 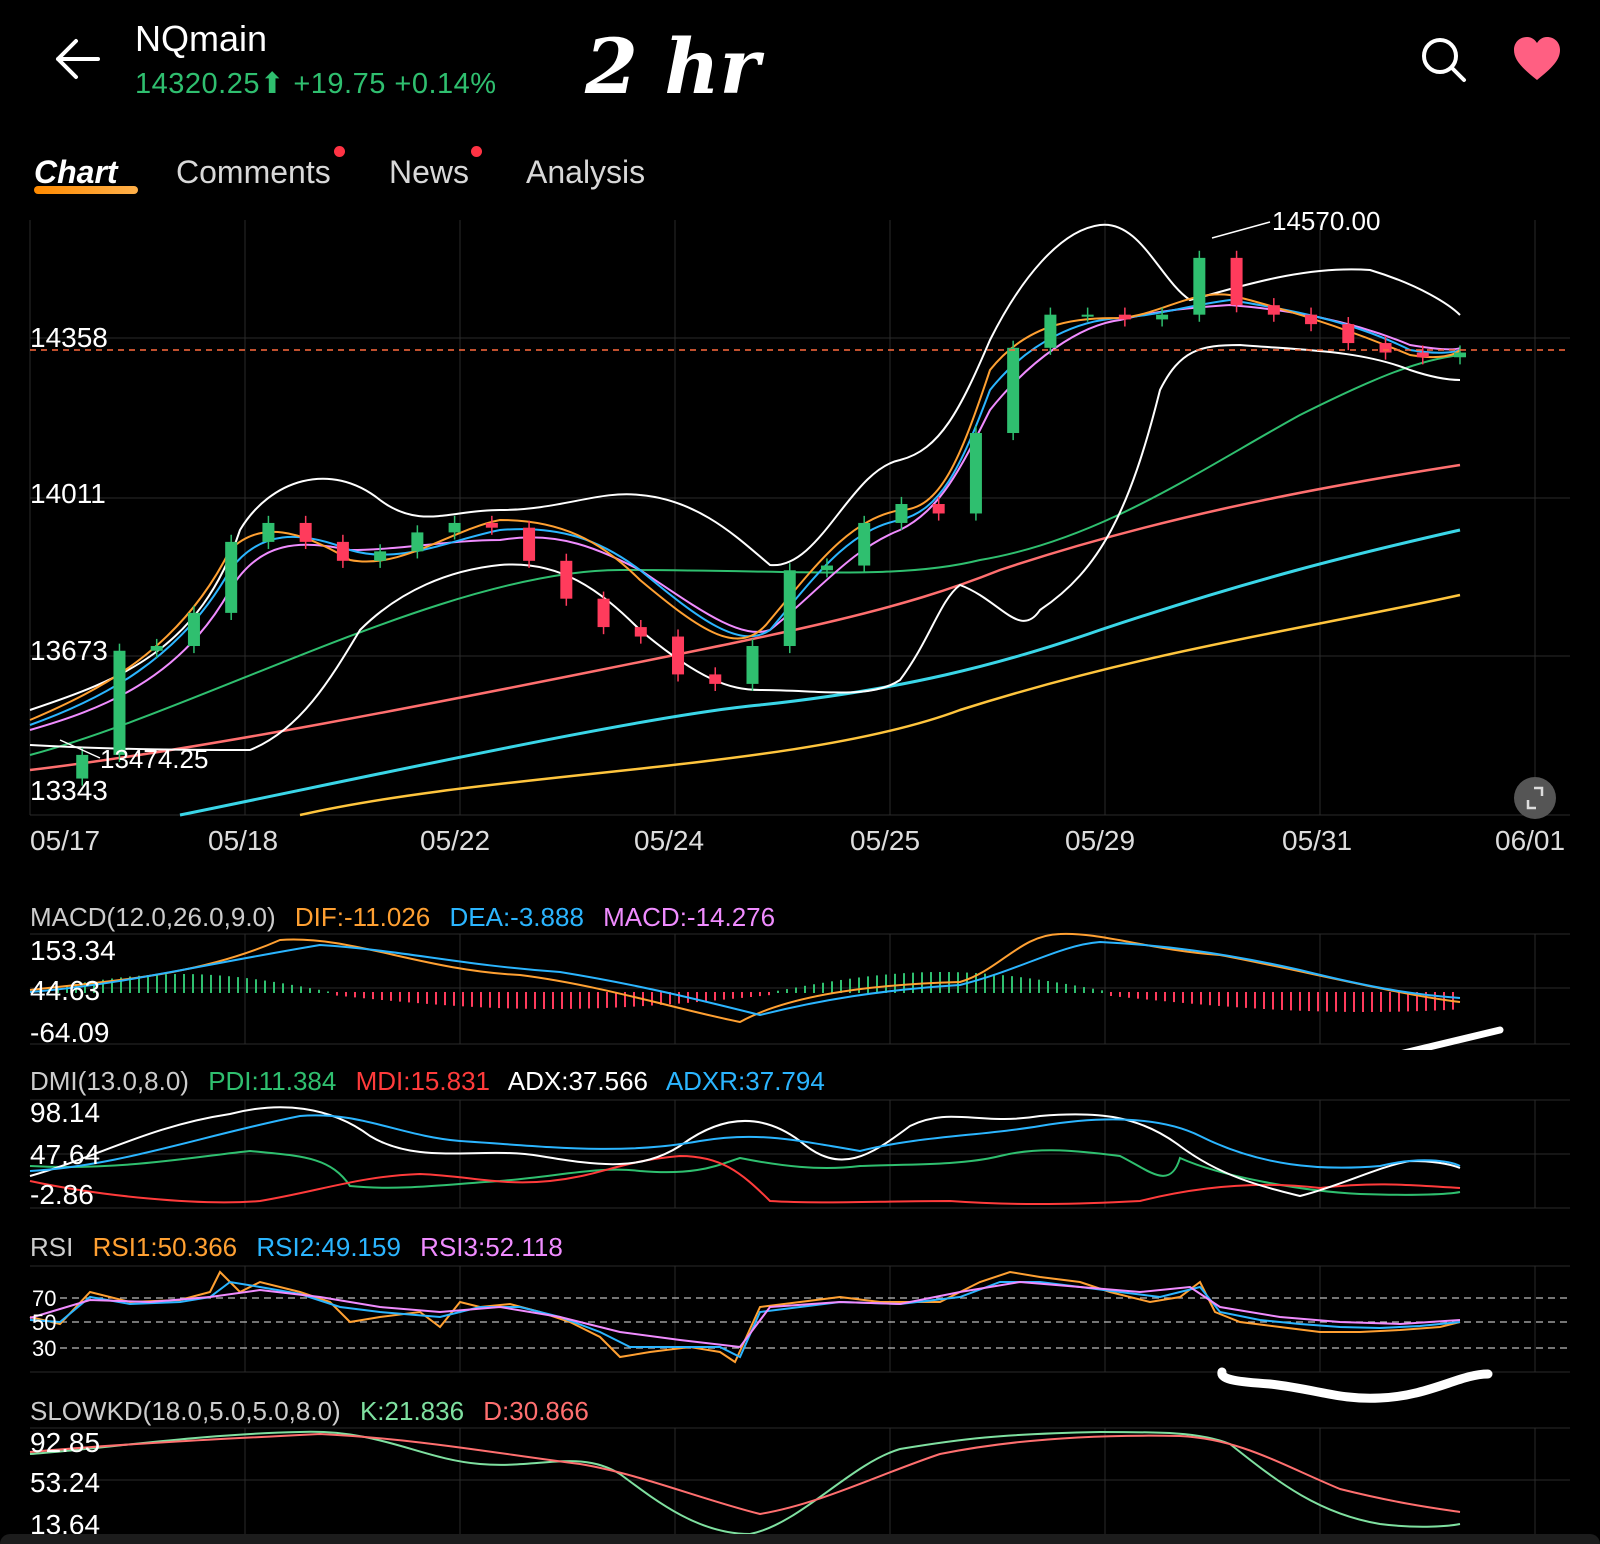 I want to click on tab-analysis: Analysis, so click(x=585, y=172).